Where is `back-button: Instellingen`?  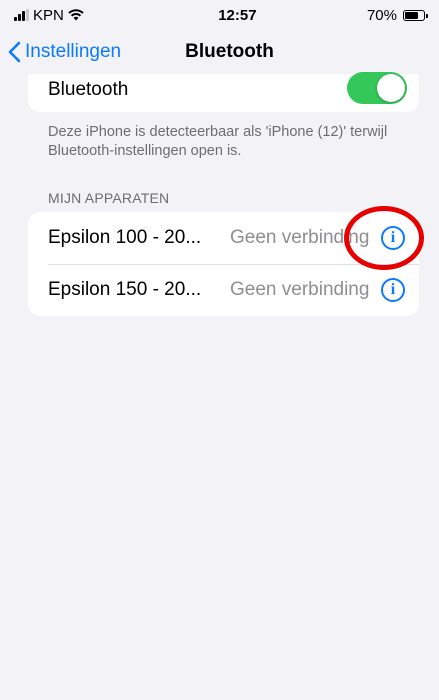
back-button: Instellingen is located at coordinates (60, 52).